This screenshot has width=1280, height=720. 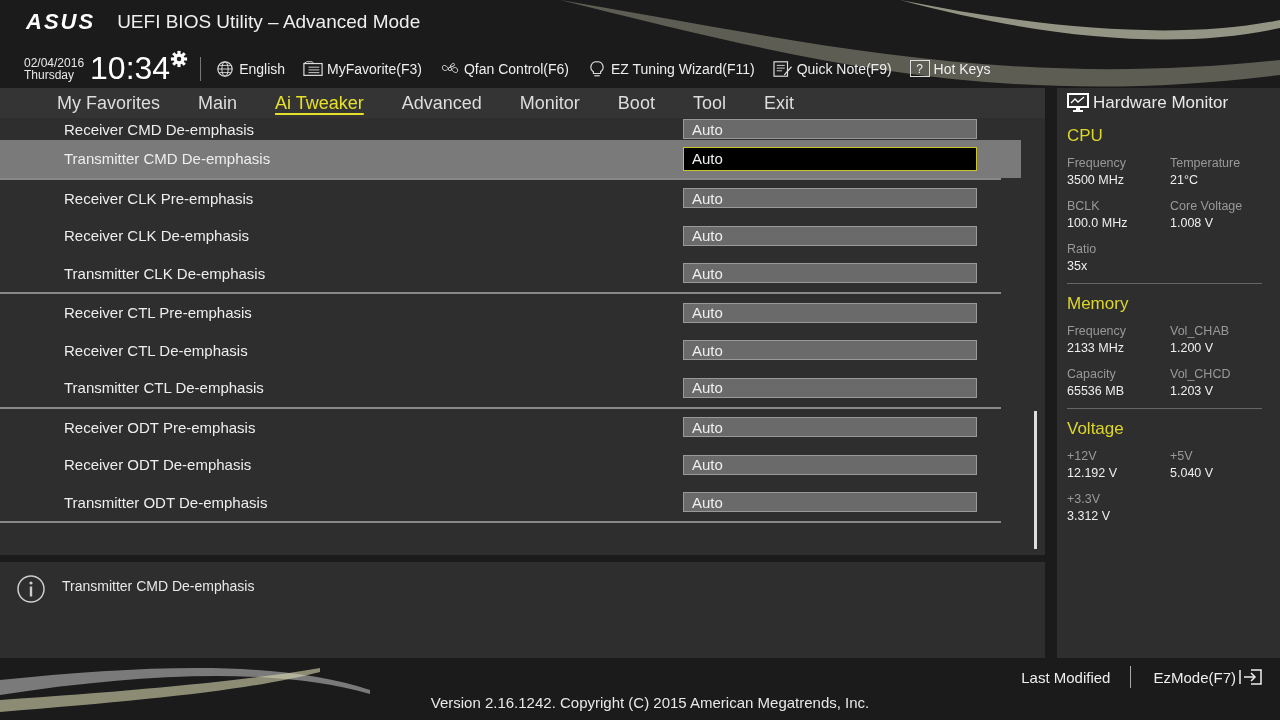 What do you see at coordinates (1092, 374) in the screenshot?
I see `sensor-label: Capacity` at bounding box center [1092, 374].